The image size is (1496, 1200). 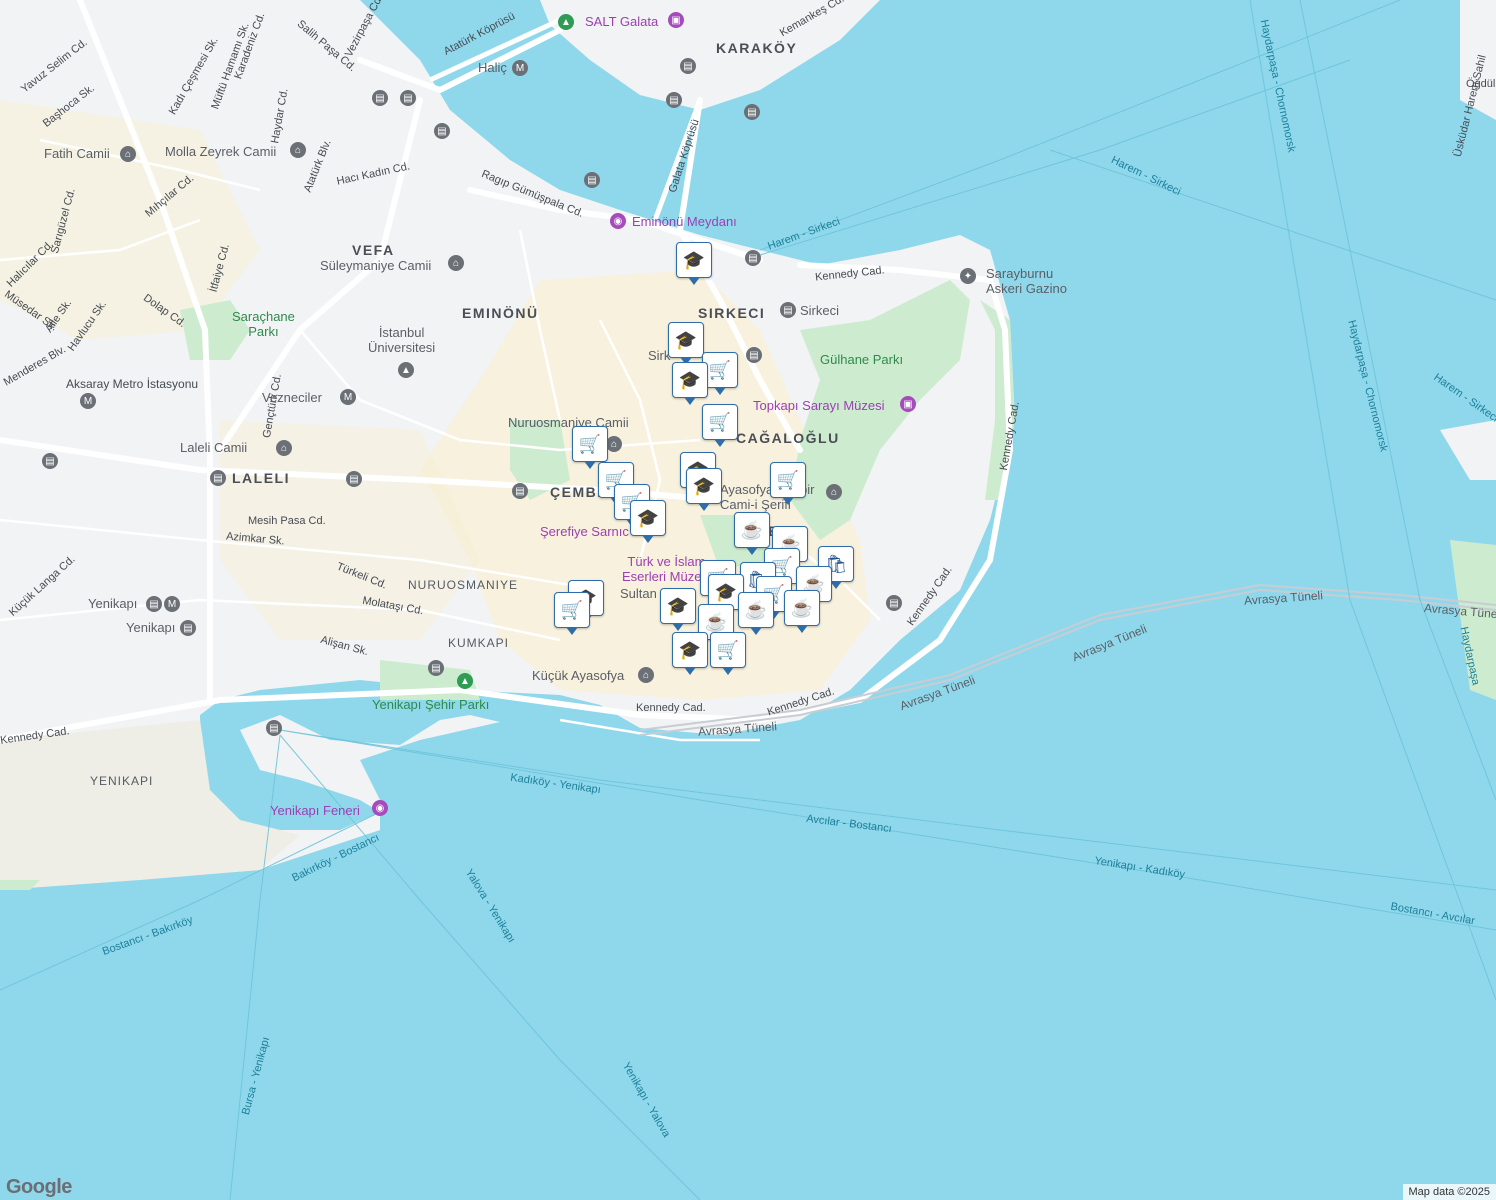 I want to click on university-icon: ▲, so click(x=406, y=370).